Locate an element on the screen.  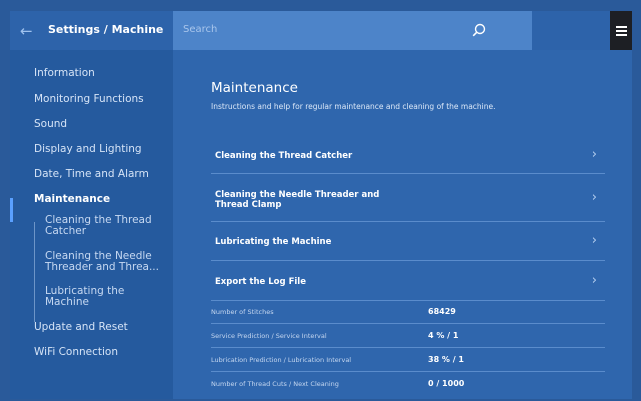
page-title: Settings / Machine is located at coordinates (106, 29).